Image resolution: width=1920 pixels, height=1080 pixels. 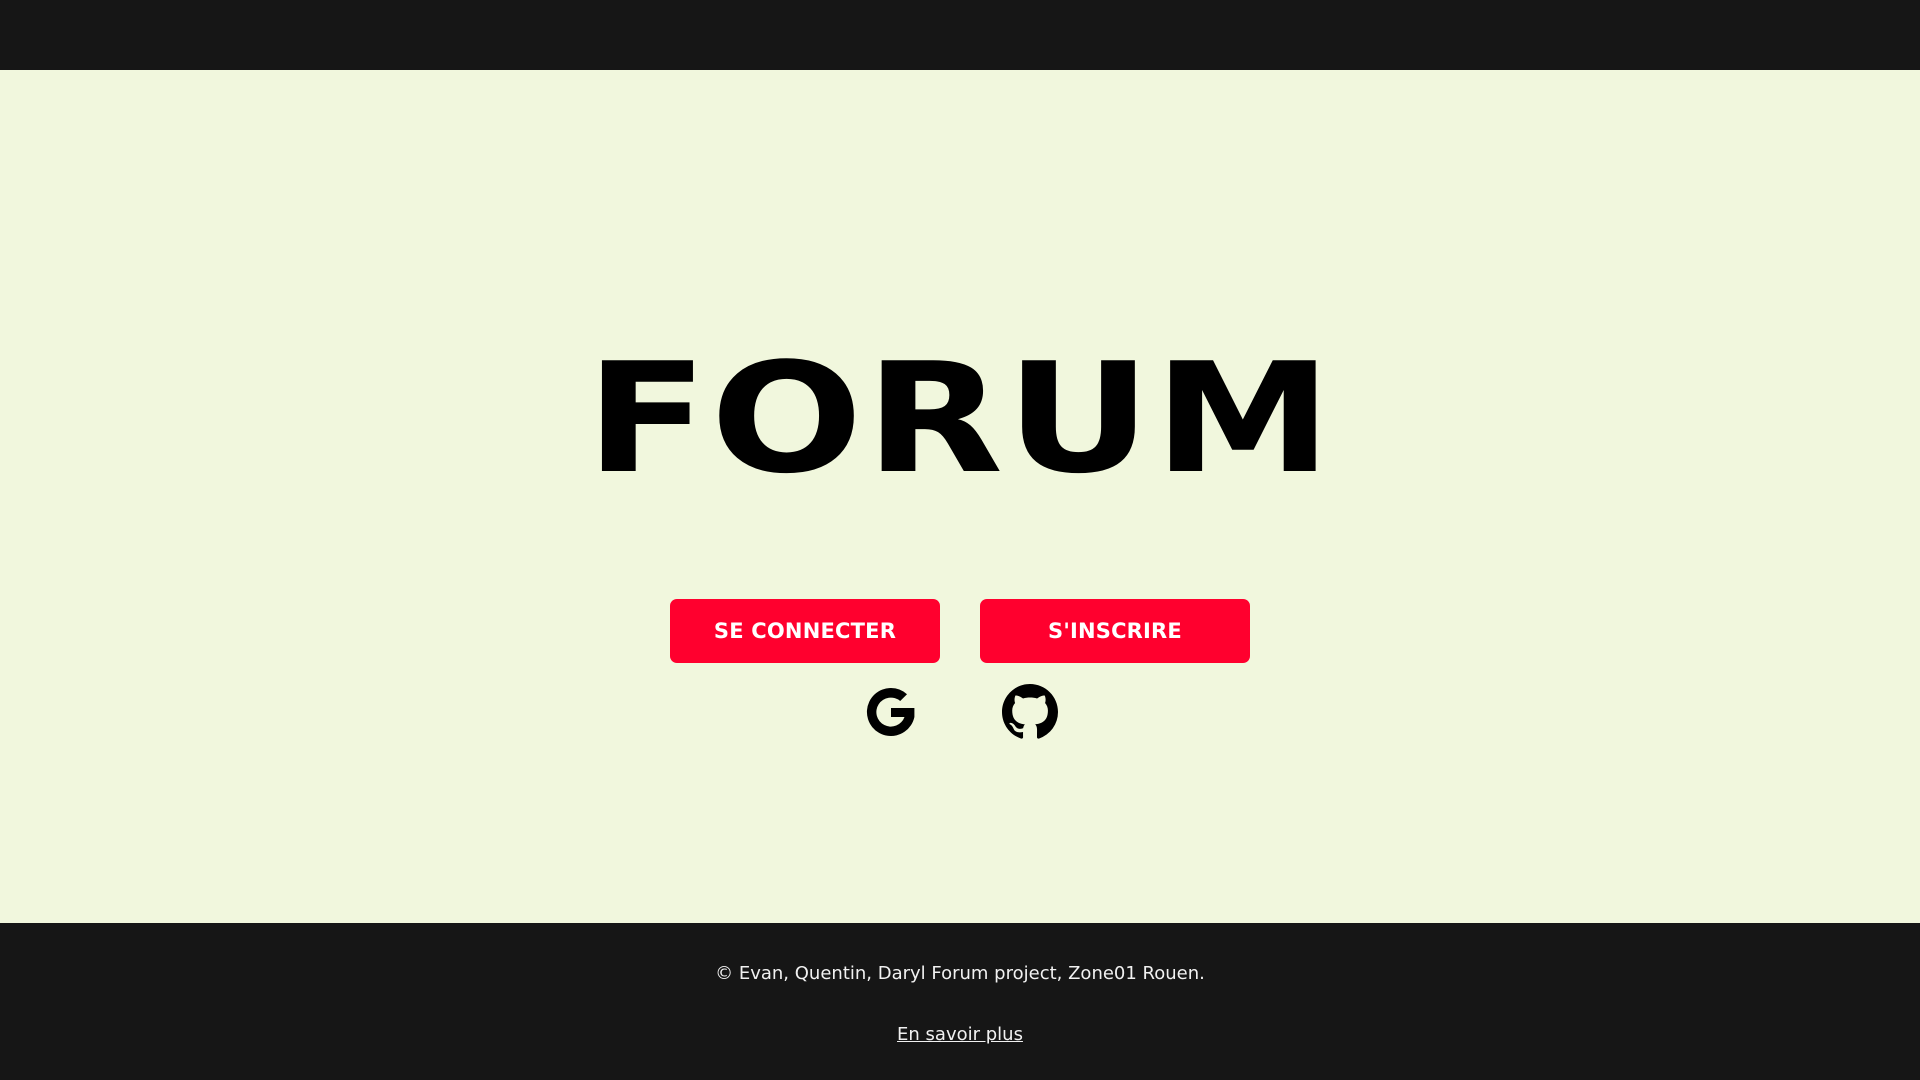 What do you see at coordinates (1115, 631) in the screenshot?
I see `register-button: S'INSCRIRE` at bounding box center [1115, 631].